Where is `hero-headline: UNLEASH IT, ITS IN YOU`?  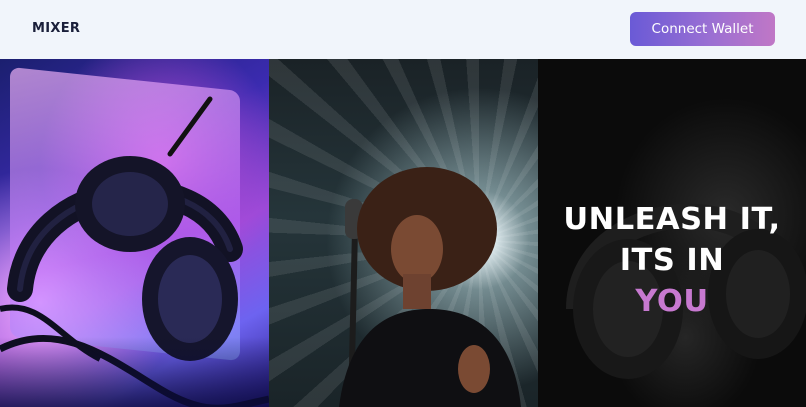 hero-headline: UNLEASH IT, ITS IN YOU is located at coordinates (672, 260).